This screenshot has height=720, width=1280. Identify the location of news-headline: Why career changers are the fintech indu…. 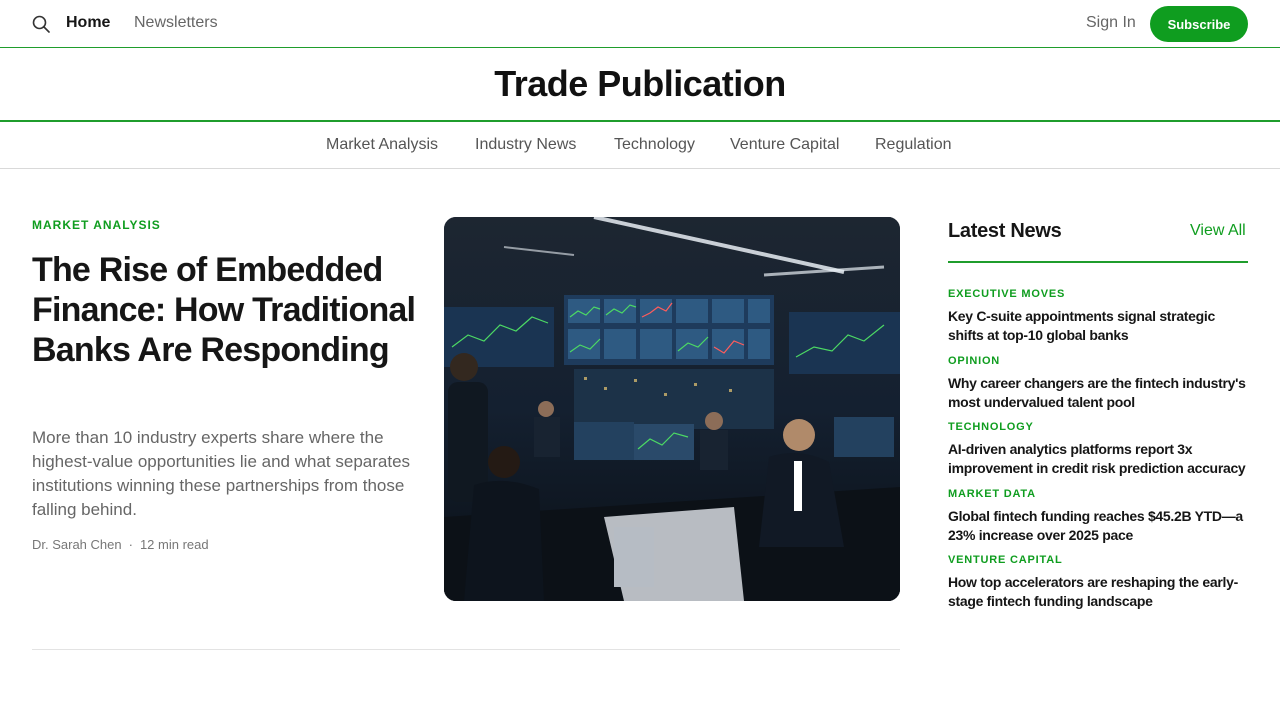
(1098, 393).